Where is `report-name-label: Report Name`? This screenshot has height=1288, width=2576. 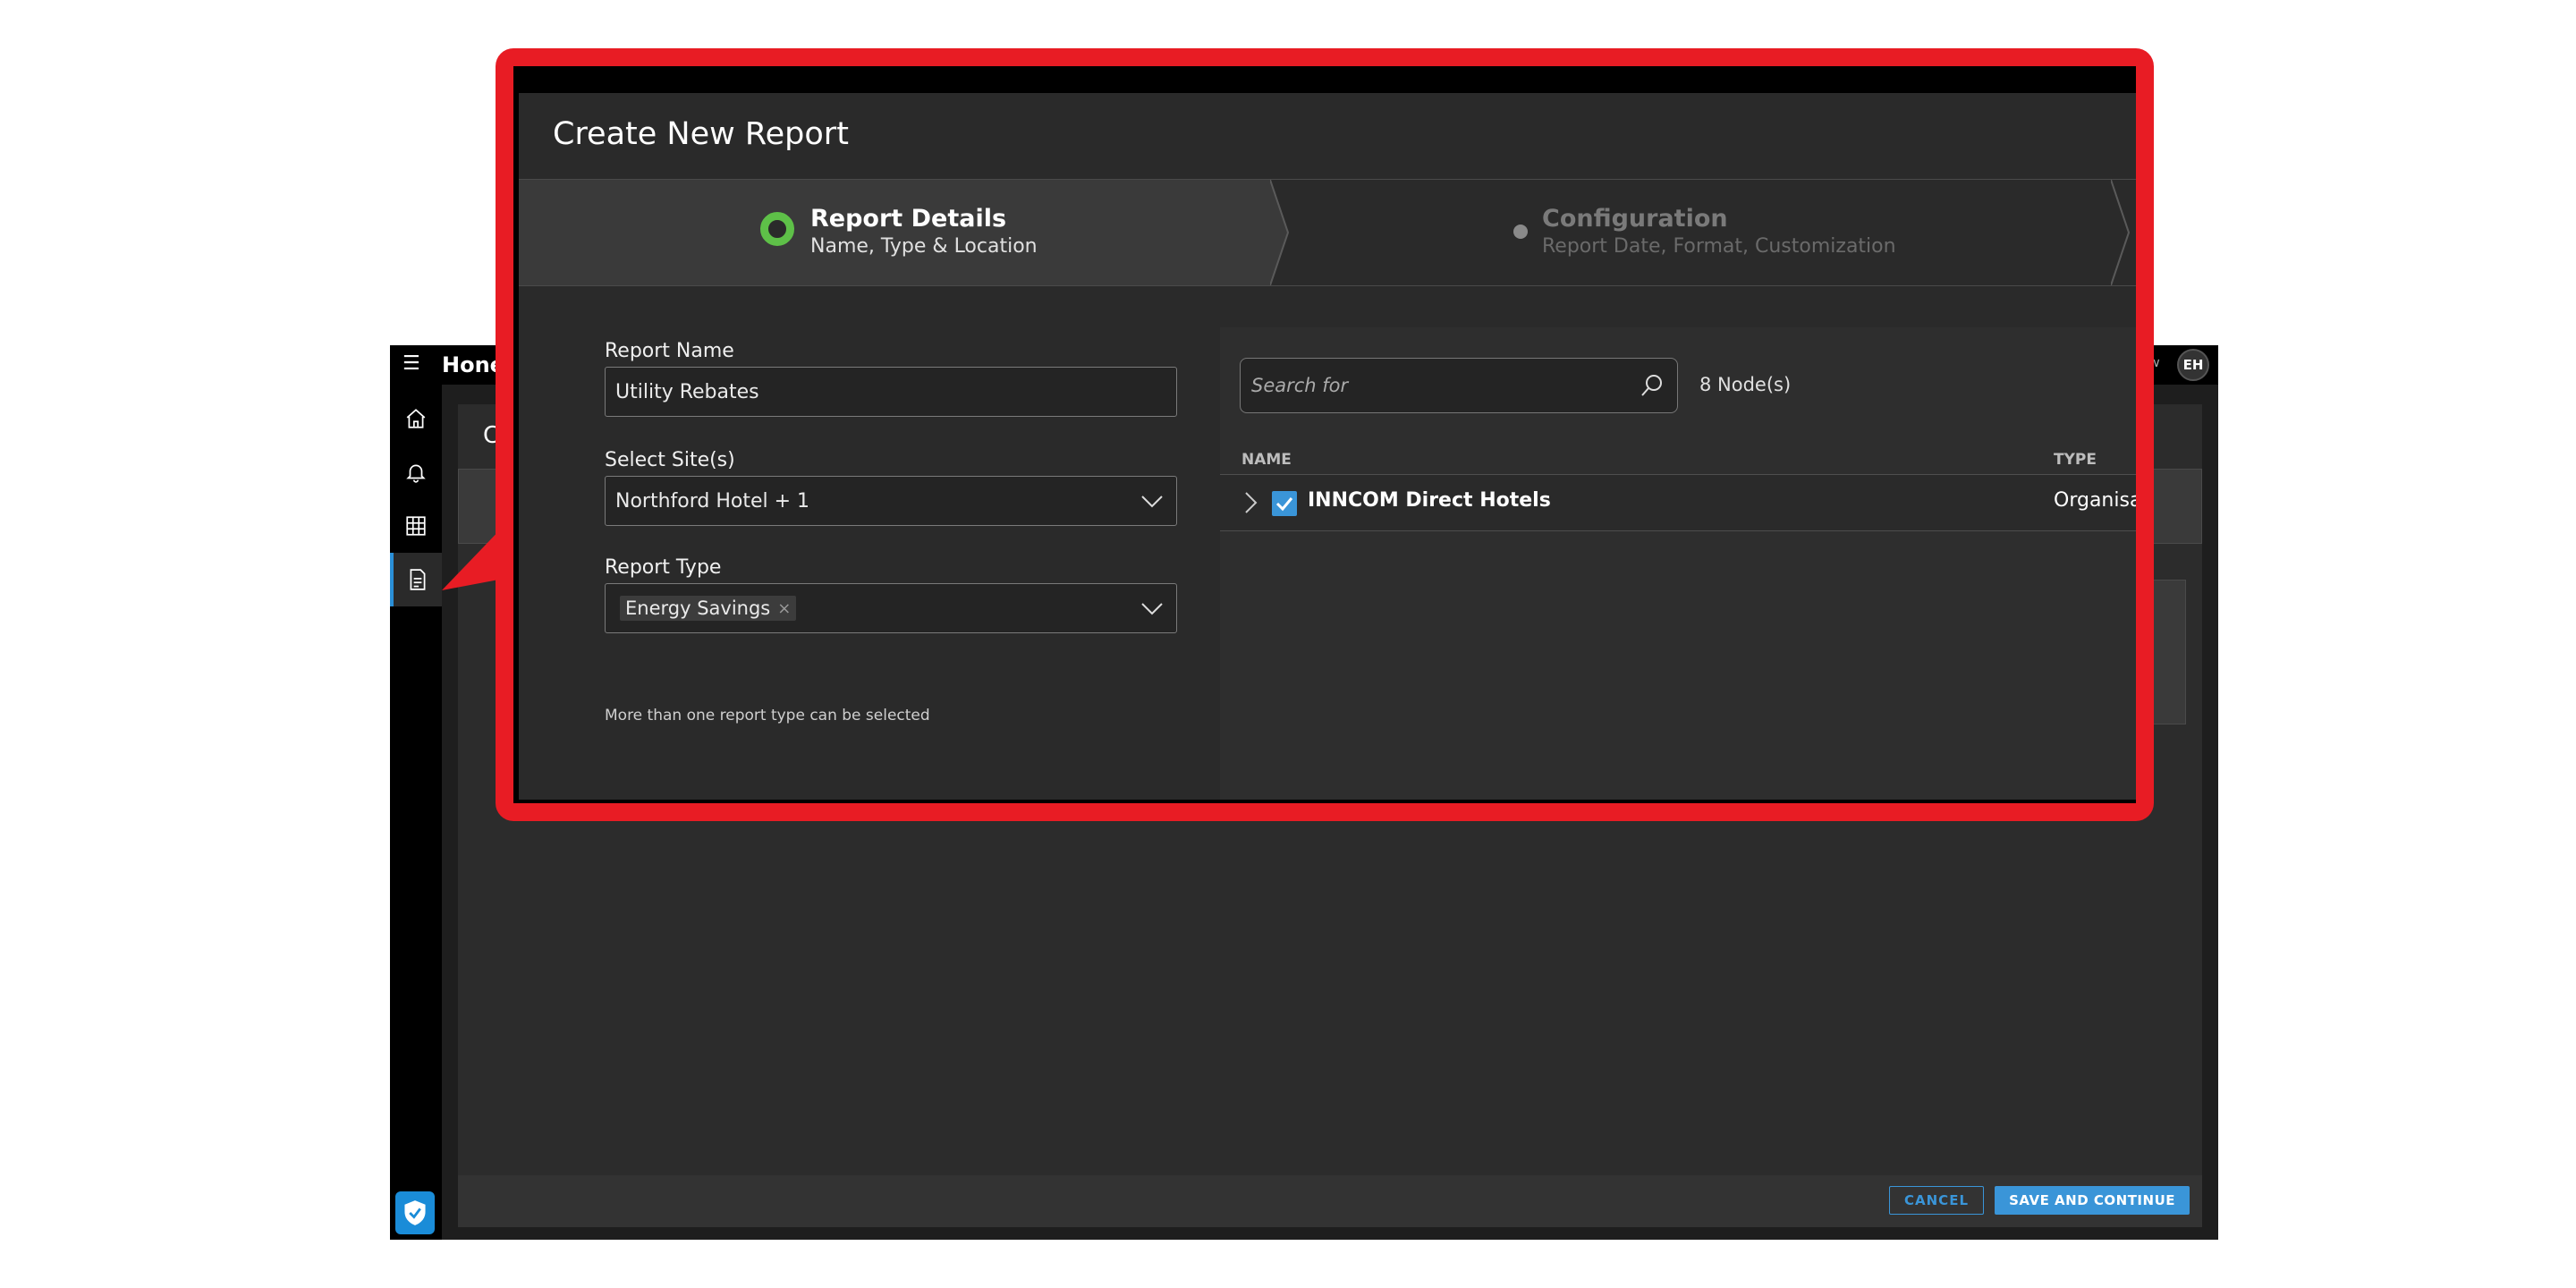 report-name-label: Report Name is located at coordinates (669, 351).